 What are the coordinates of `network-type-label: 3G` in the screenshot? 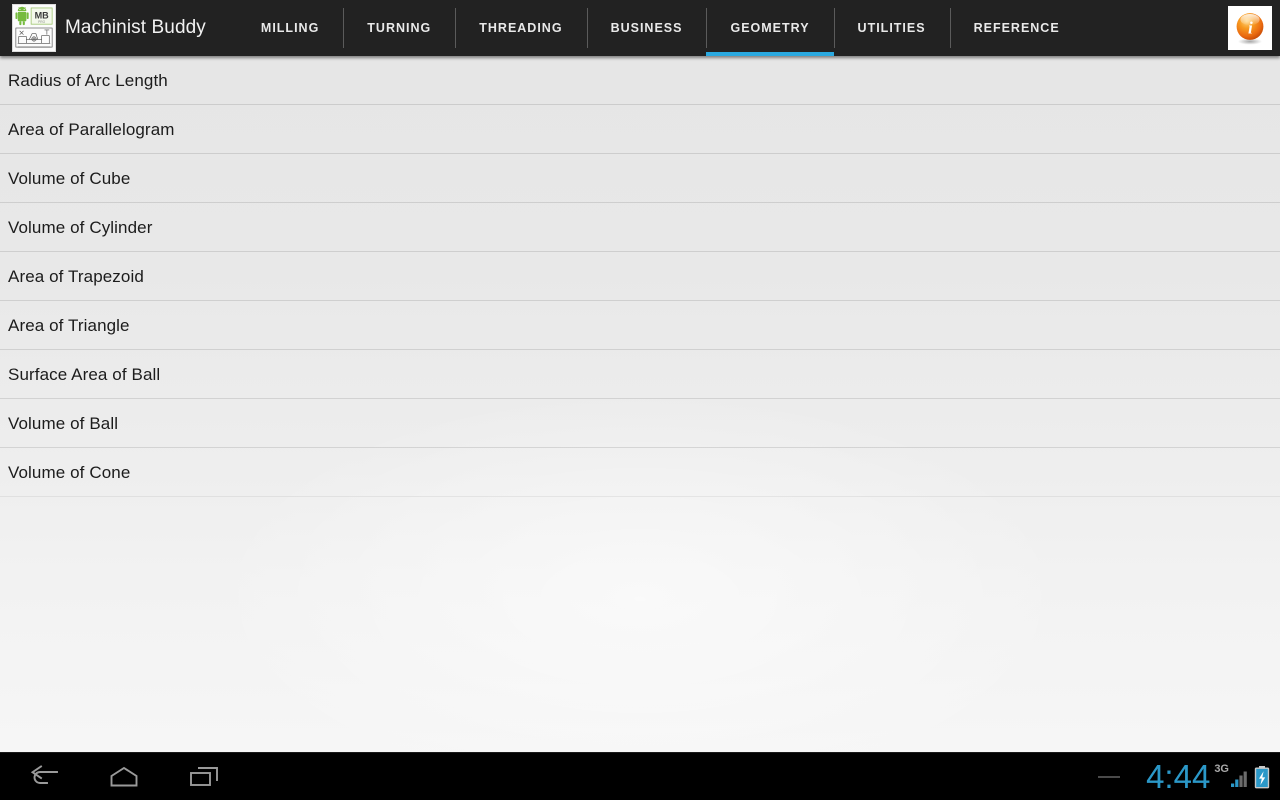 It's located at (1221, 769).